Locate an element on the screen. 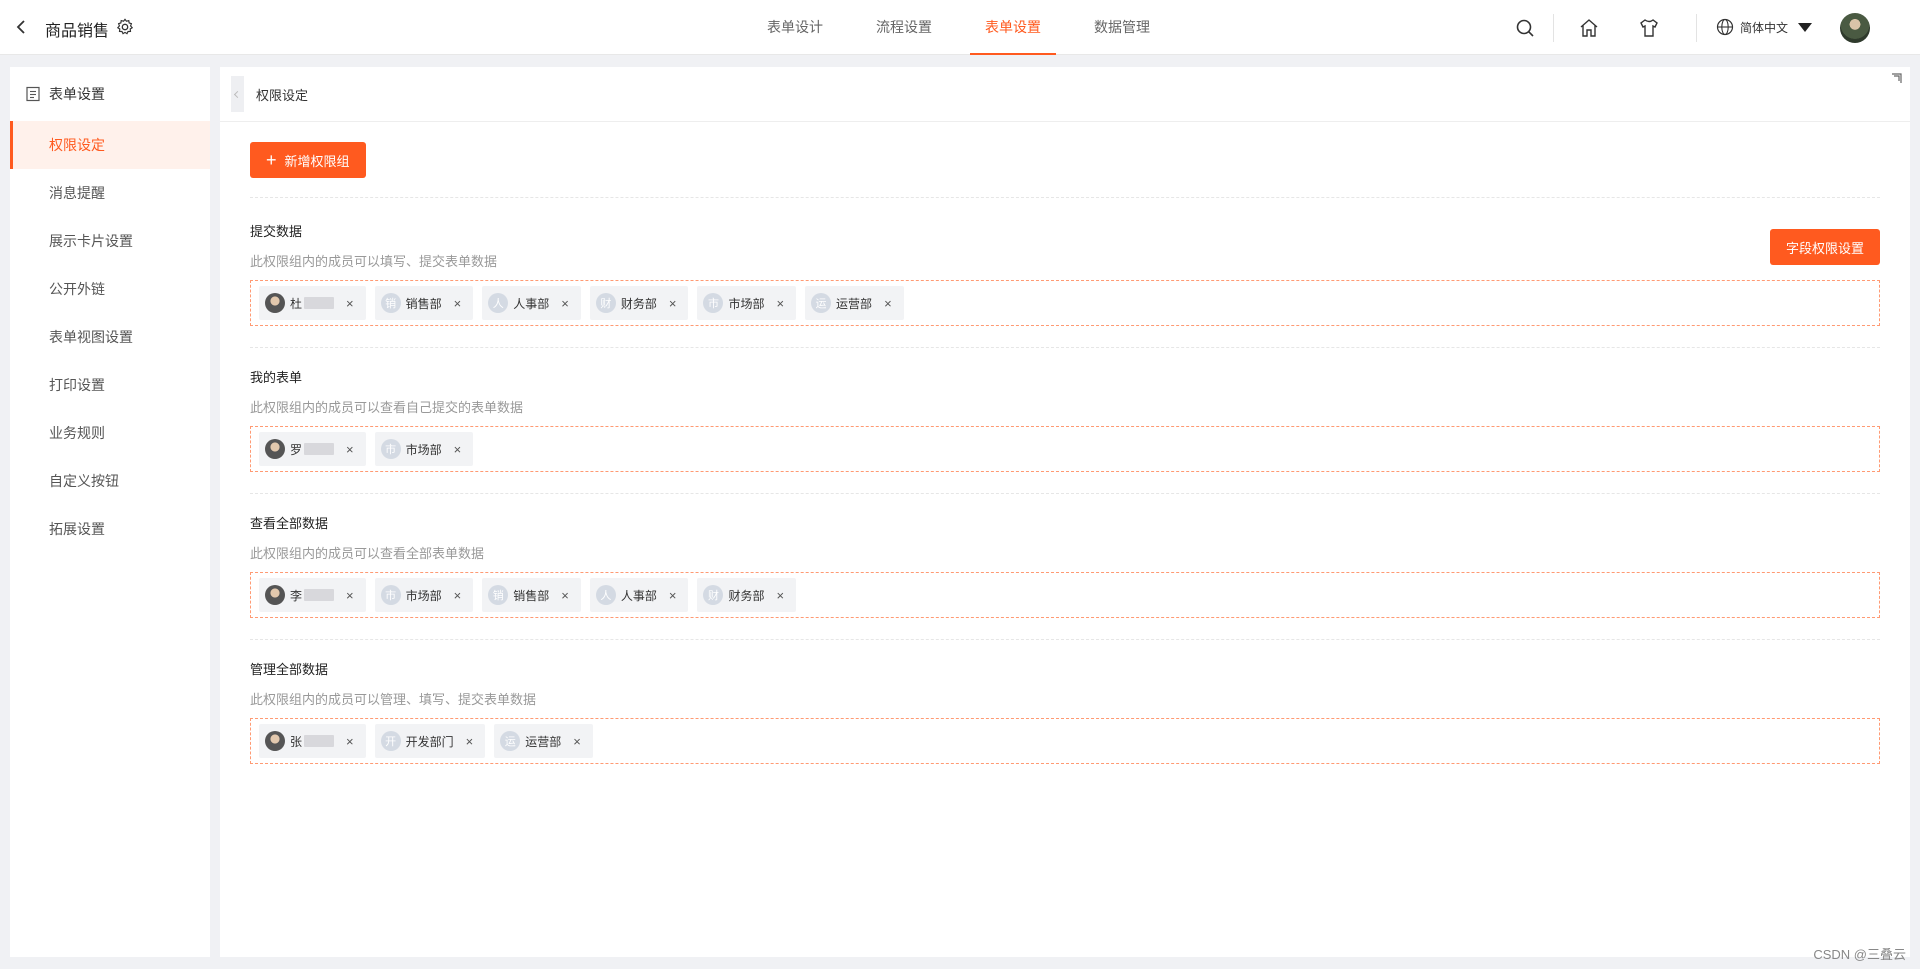 Image resolution: width=1920 pixels, height=969 pixels. group-title: 提交数据 is located at coordinates (276, 231).